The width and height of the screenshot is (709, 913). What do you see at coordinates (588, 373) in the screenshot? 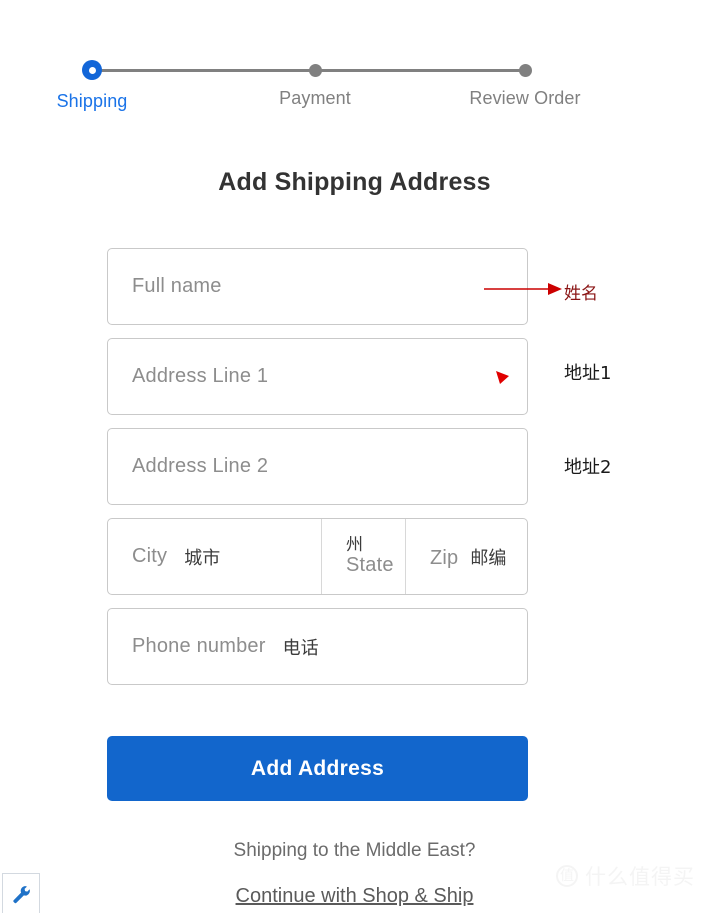
I see `annotation-label-address-line-1: 地址1` at bounding box center [588, 373].